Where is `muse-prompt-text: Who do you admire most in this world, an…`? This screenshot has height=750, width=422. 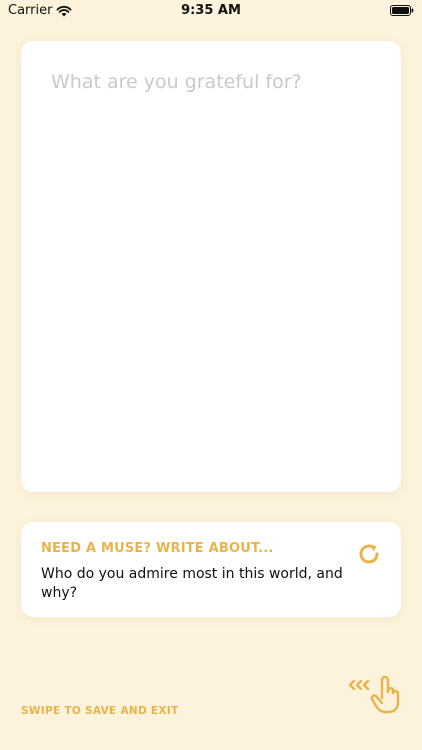 muse-prompt-text: Who do you admire most in this world, an… is located at coordinates (192, 583).